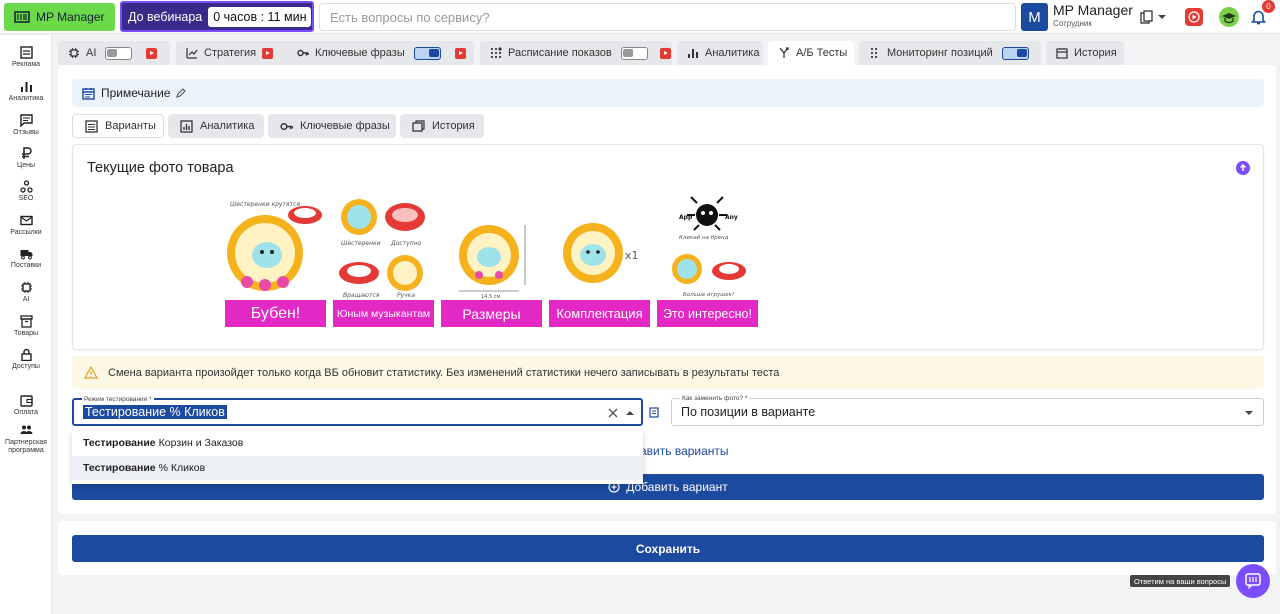 The width and height of the screenshot is (1280, 614). I want to click on chevron-up-icon, so click(630, 413).